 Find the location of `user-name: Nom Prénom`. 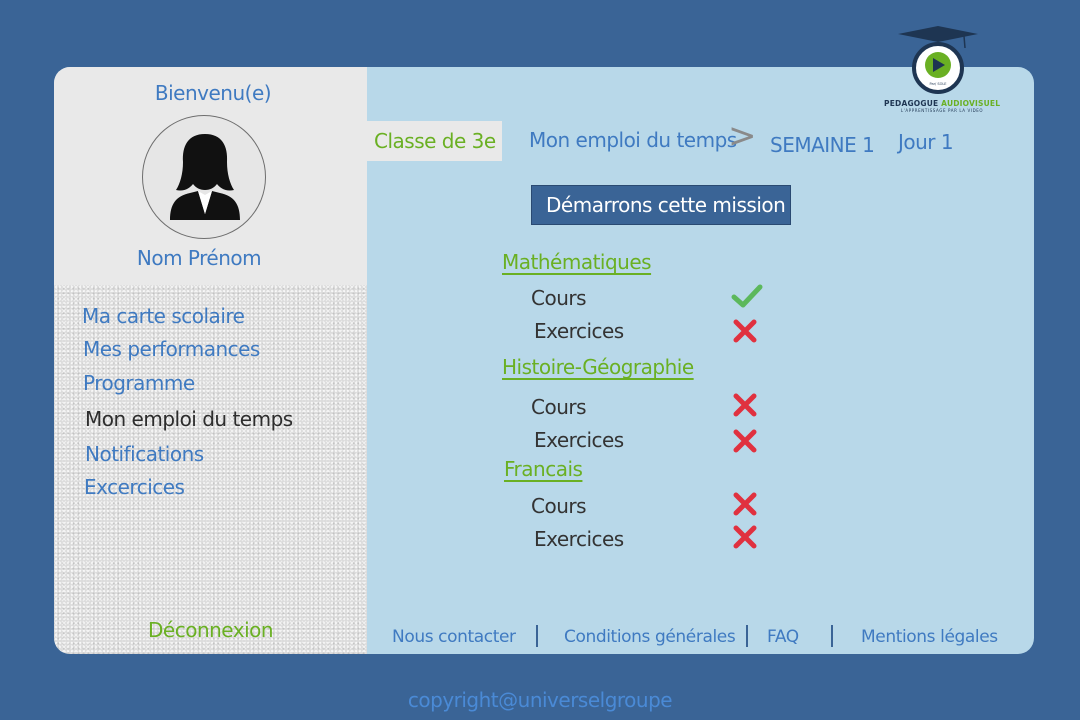

user-name: Nom Prénom is located at coordinates (199, 258).